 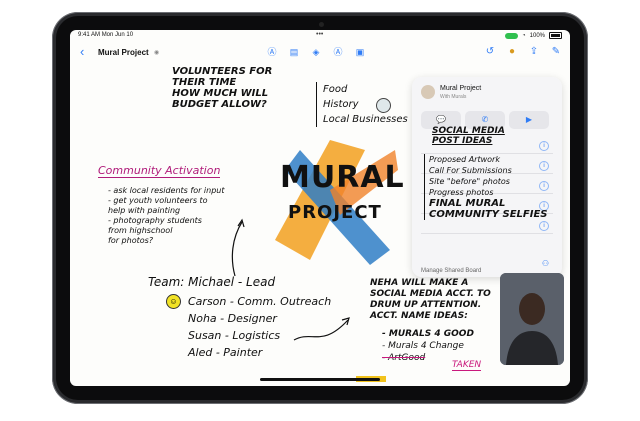 I want to click on list-item: from highschool, so click(x=140, y=230).